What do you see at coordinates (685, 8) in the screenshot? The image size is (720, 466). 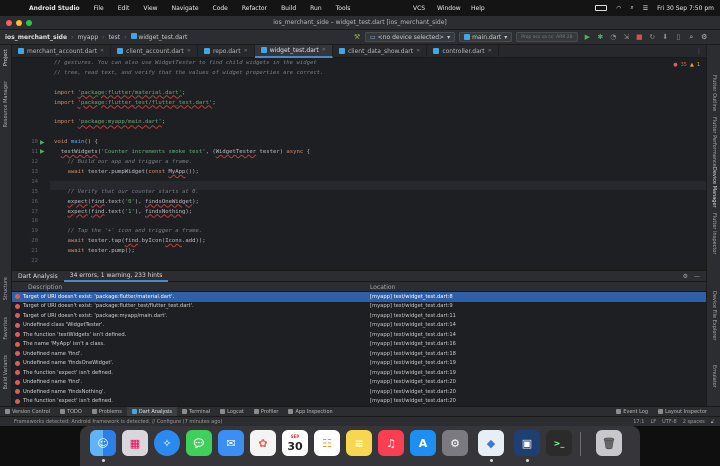 I see `clock: Fri 30 Sep 7:50 pm` at bounding box center [685, 8].